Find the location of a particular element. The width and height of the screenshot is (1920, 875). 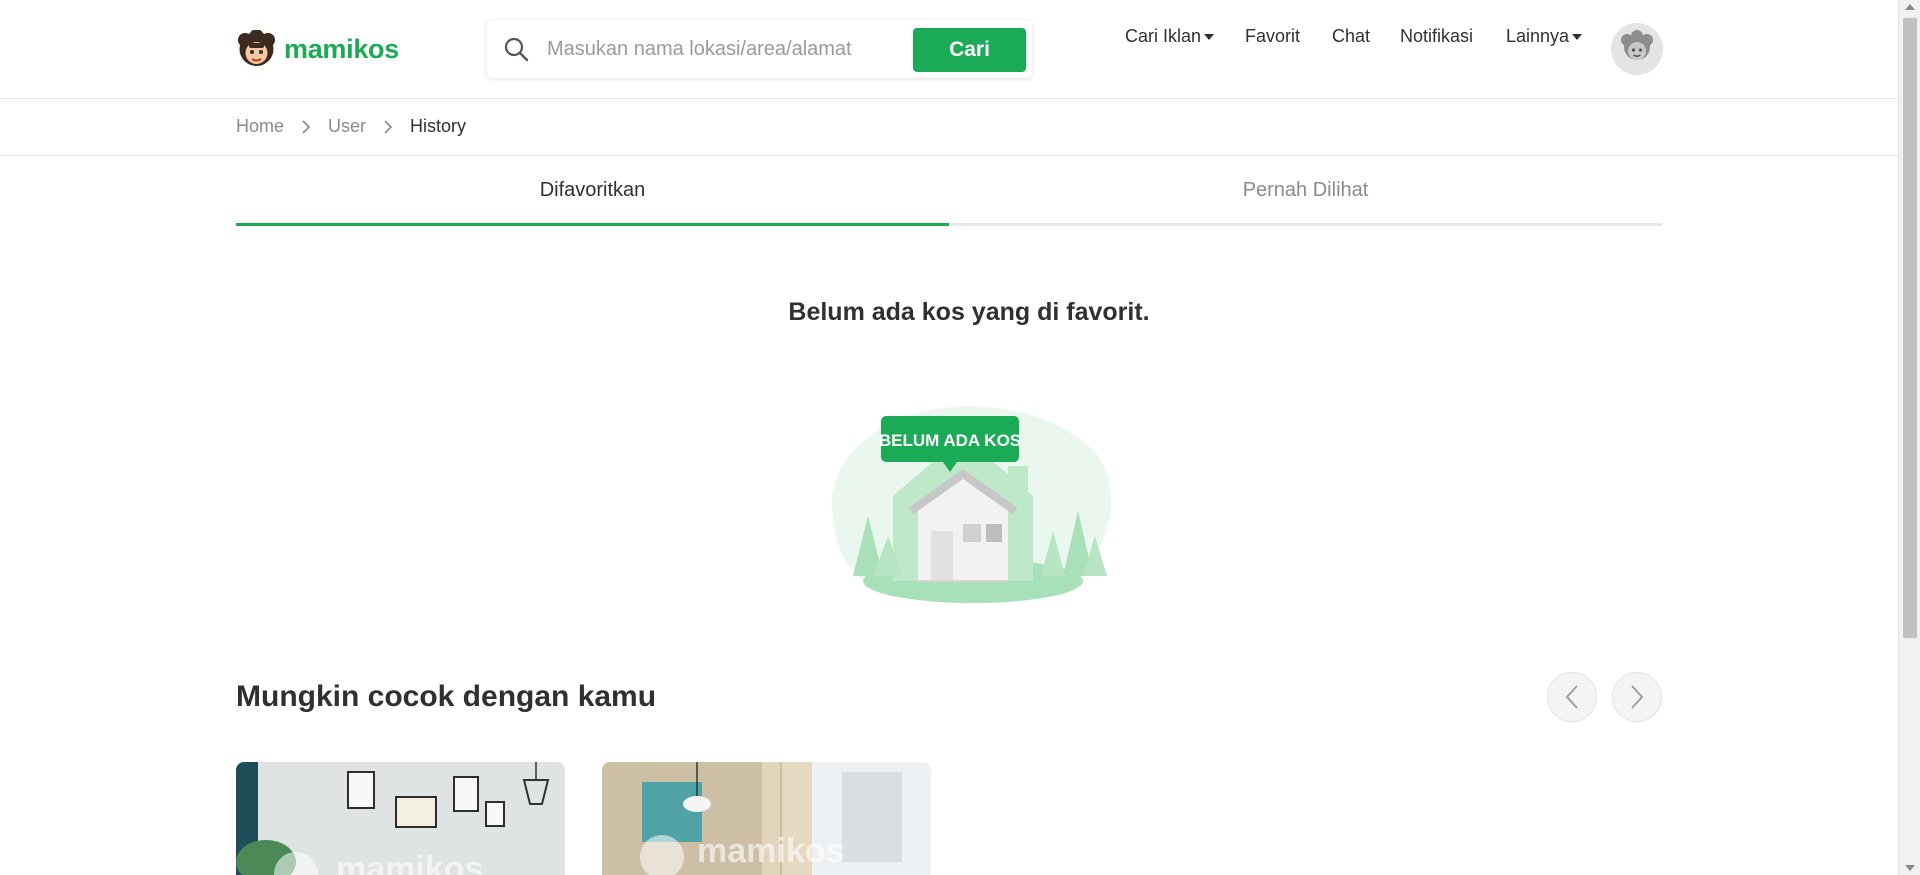

logo: mamikos is located at coordinates (317, 49).